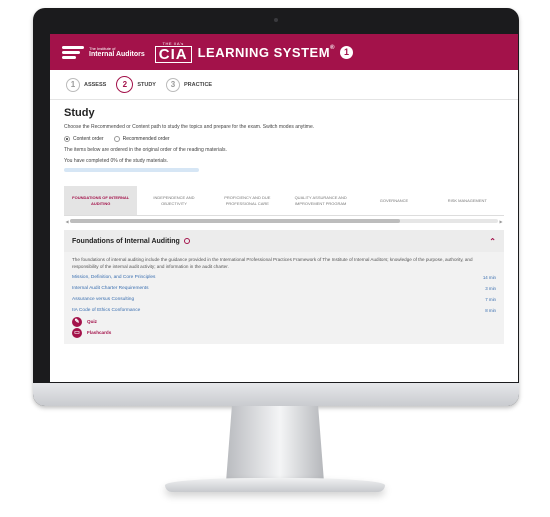 The image size is (550, 517). Describe the element at coordinates (106, 310) in the screenshot. I see `topic-name: IIA Code of Ethics Conformance` at that location.